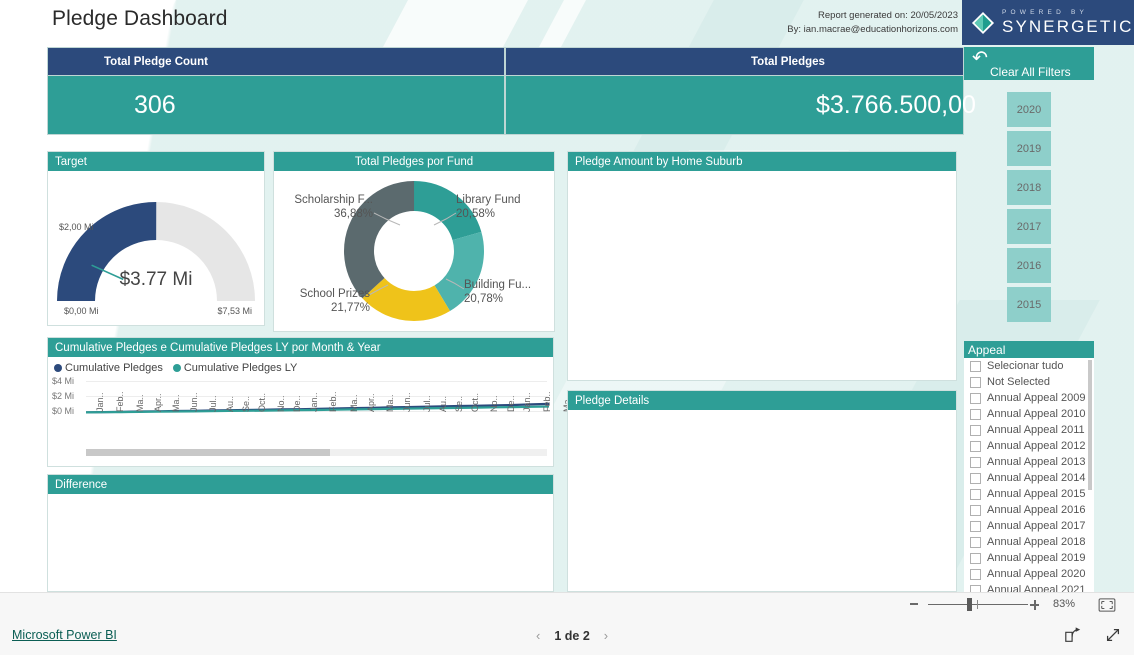  I want to click on appeal-slicer-item: Annual Appeal 2013, so click(1029, 462).